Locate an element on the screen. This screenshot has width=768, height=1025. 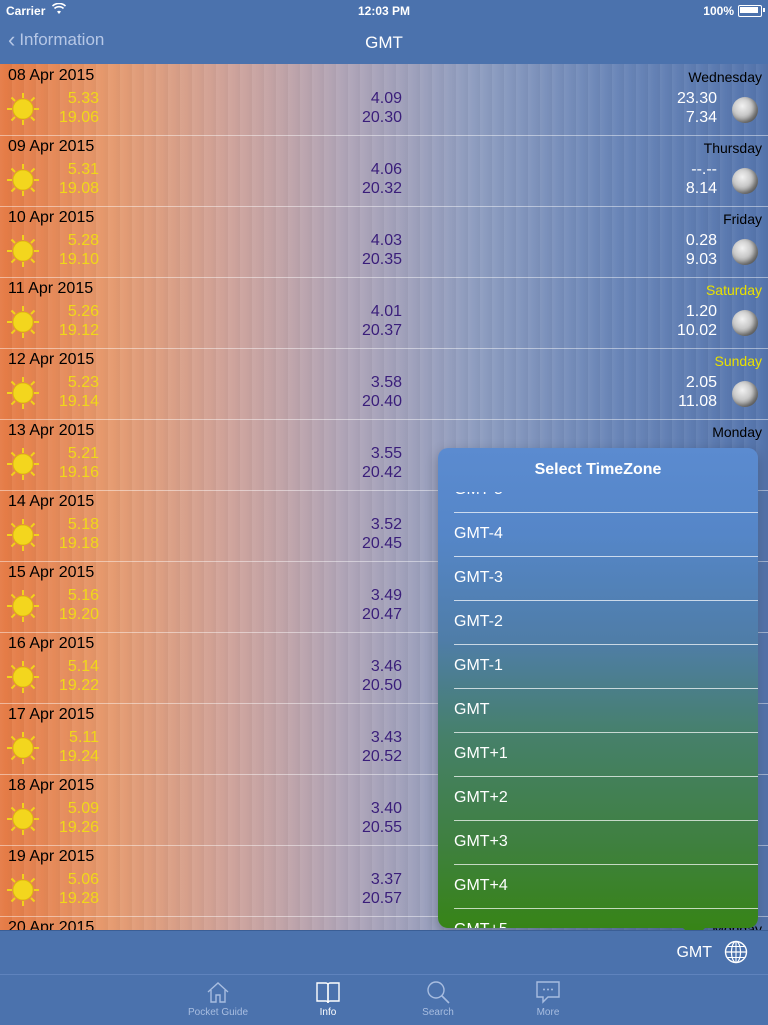
timezone-option: GMT-5 is located at coordinates (606, 502).